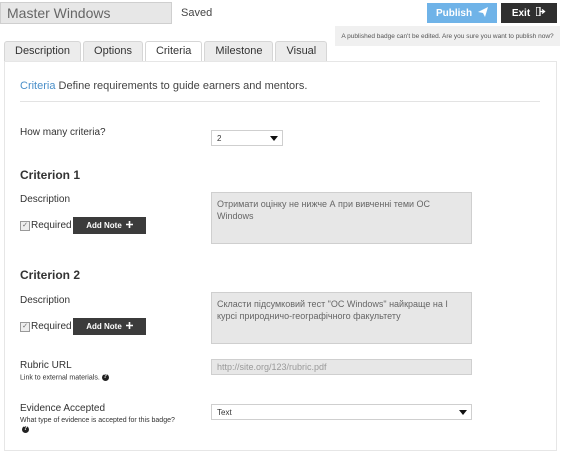 Image resolution: width=561 pixels, height=451 pixels. What do you see at coordinates (197, 13) in the screenshot?
I see `save-status: Saved` at bounding box center [197, 13].